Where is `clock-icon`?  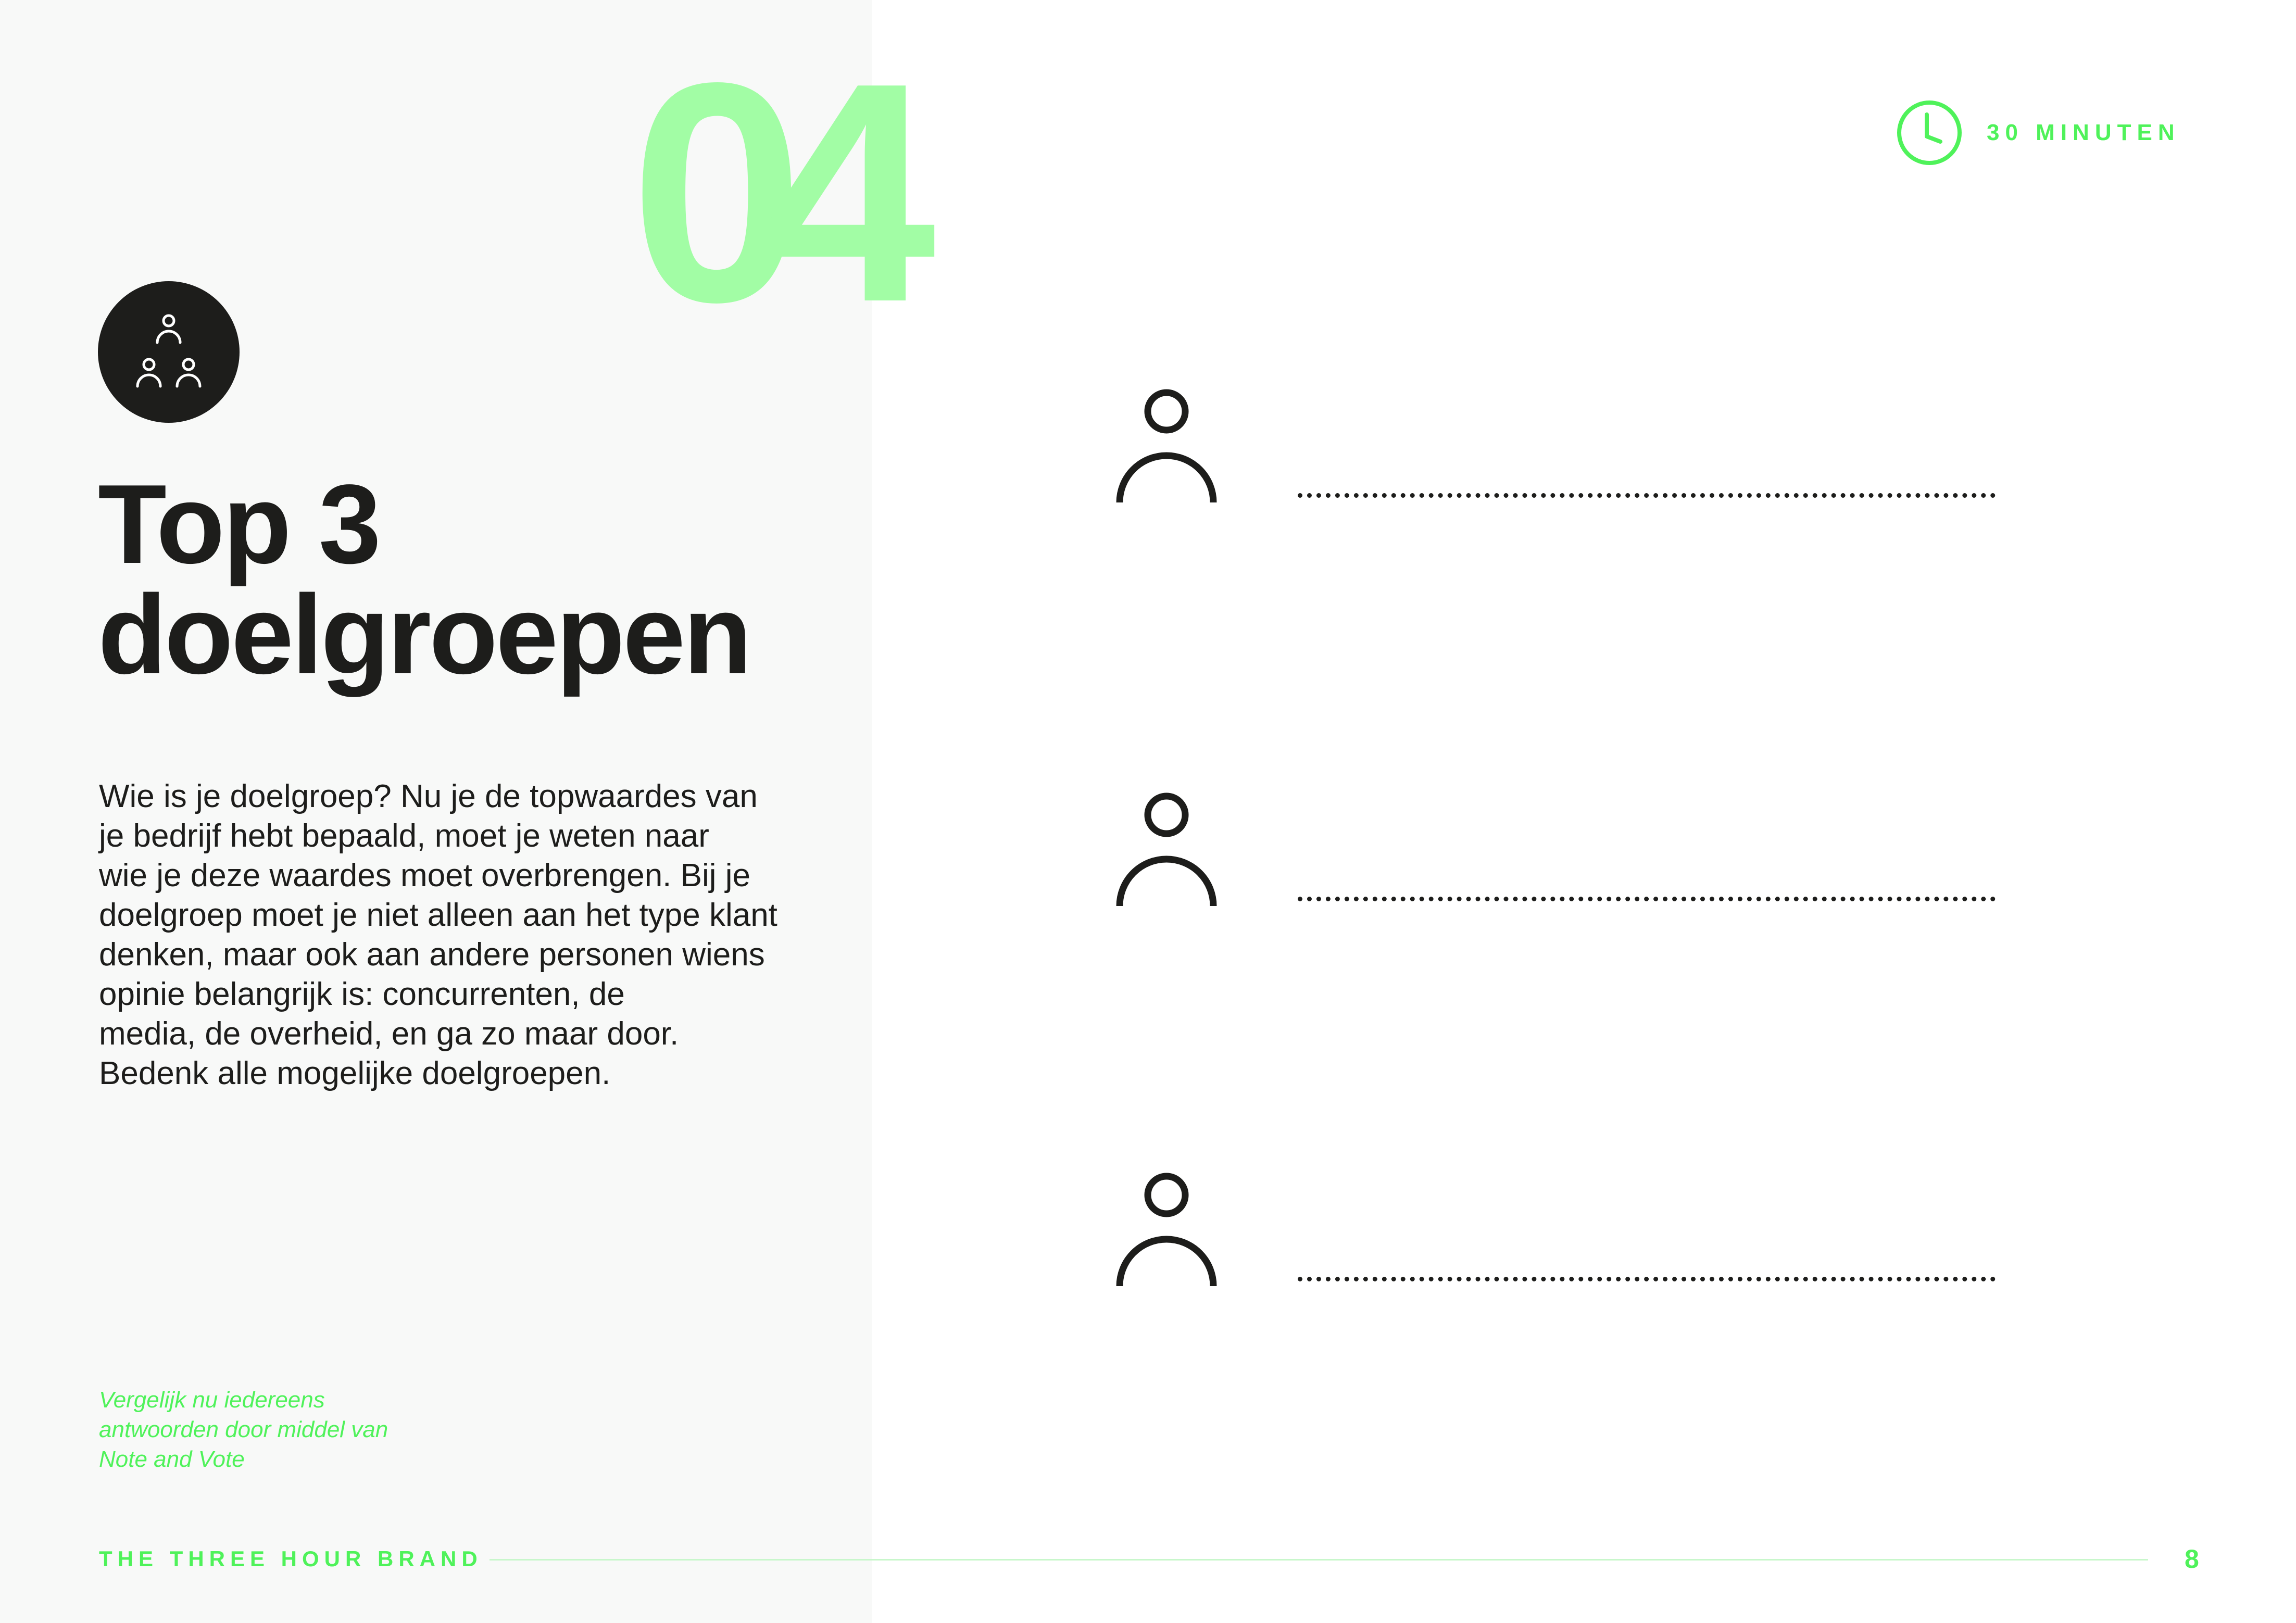 clock-icon is located at coordinates (1929, 132).